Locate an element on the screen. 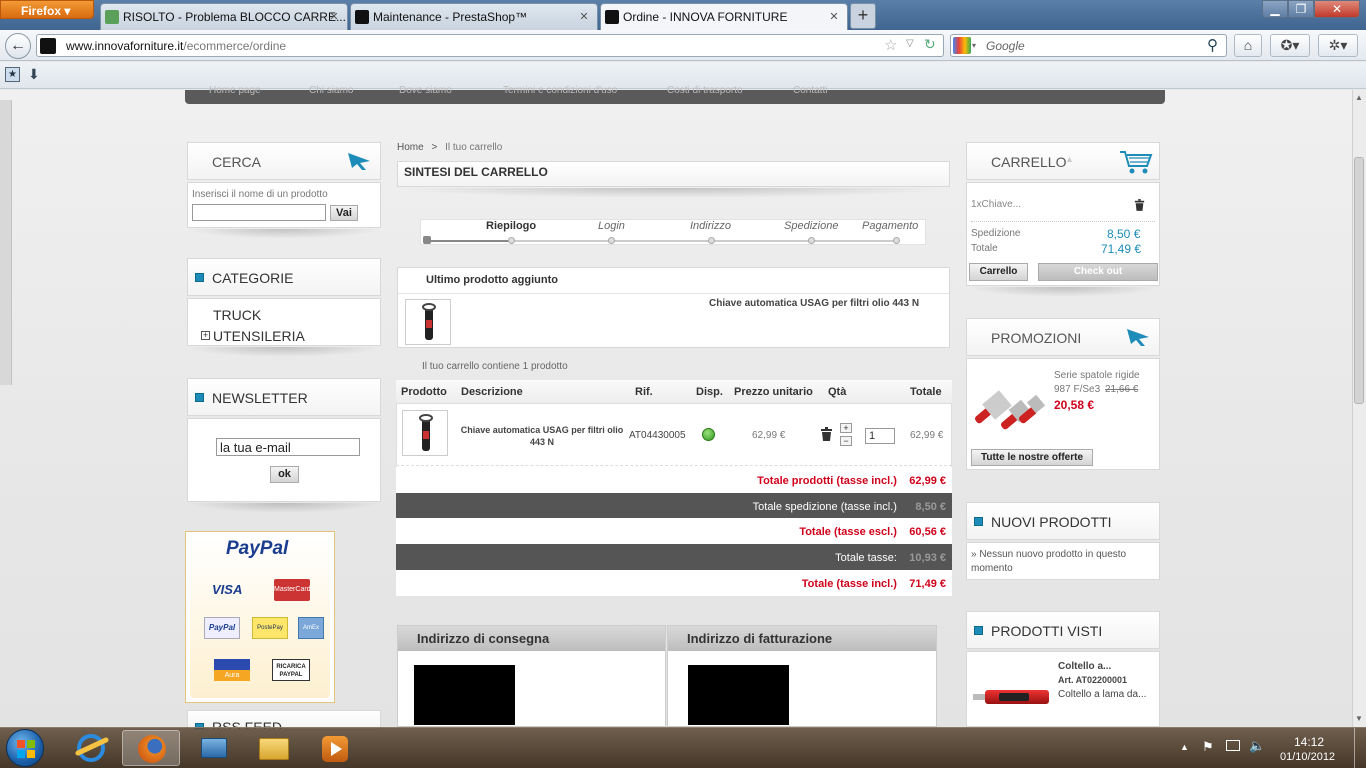  last-added-title: Ultimo prodotto aggiunto is located at coordinates (492, 280).